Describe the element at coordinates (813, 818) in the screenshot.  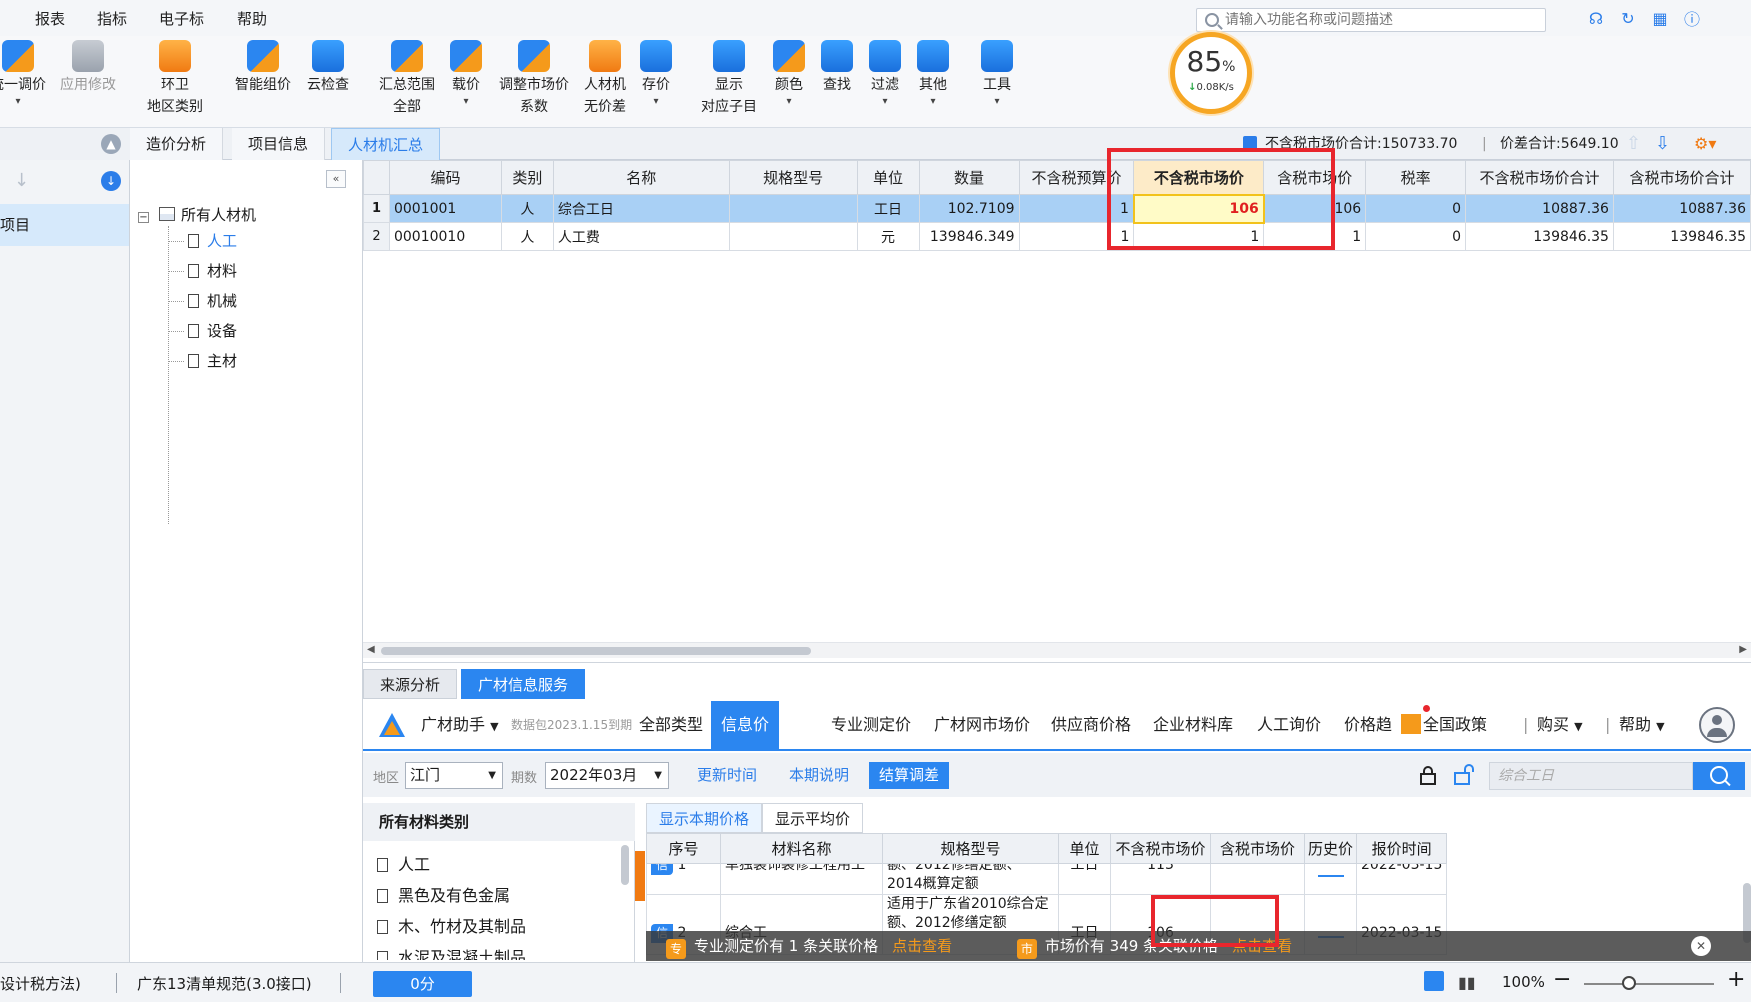
I see `tab-average-price: 显示平均价` at that location.